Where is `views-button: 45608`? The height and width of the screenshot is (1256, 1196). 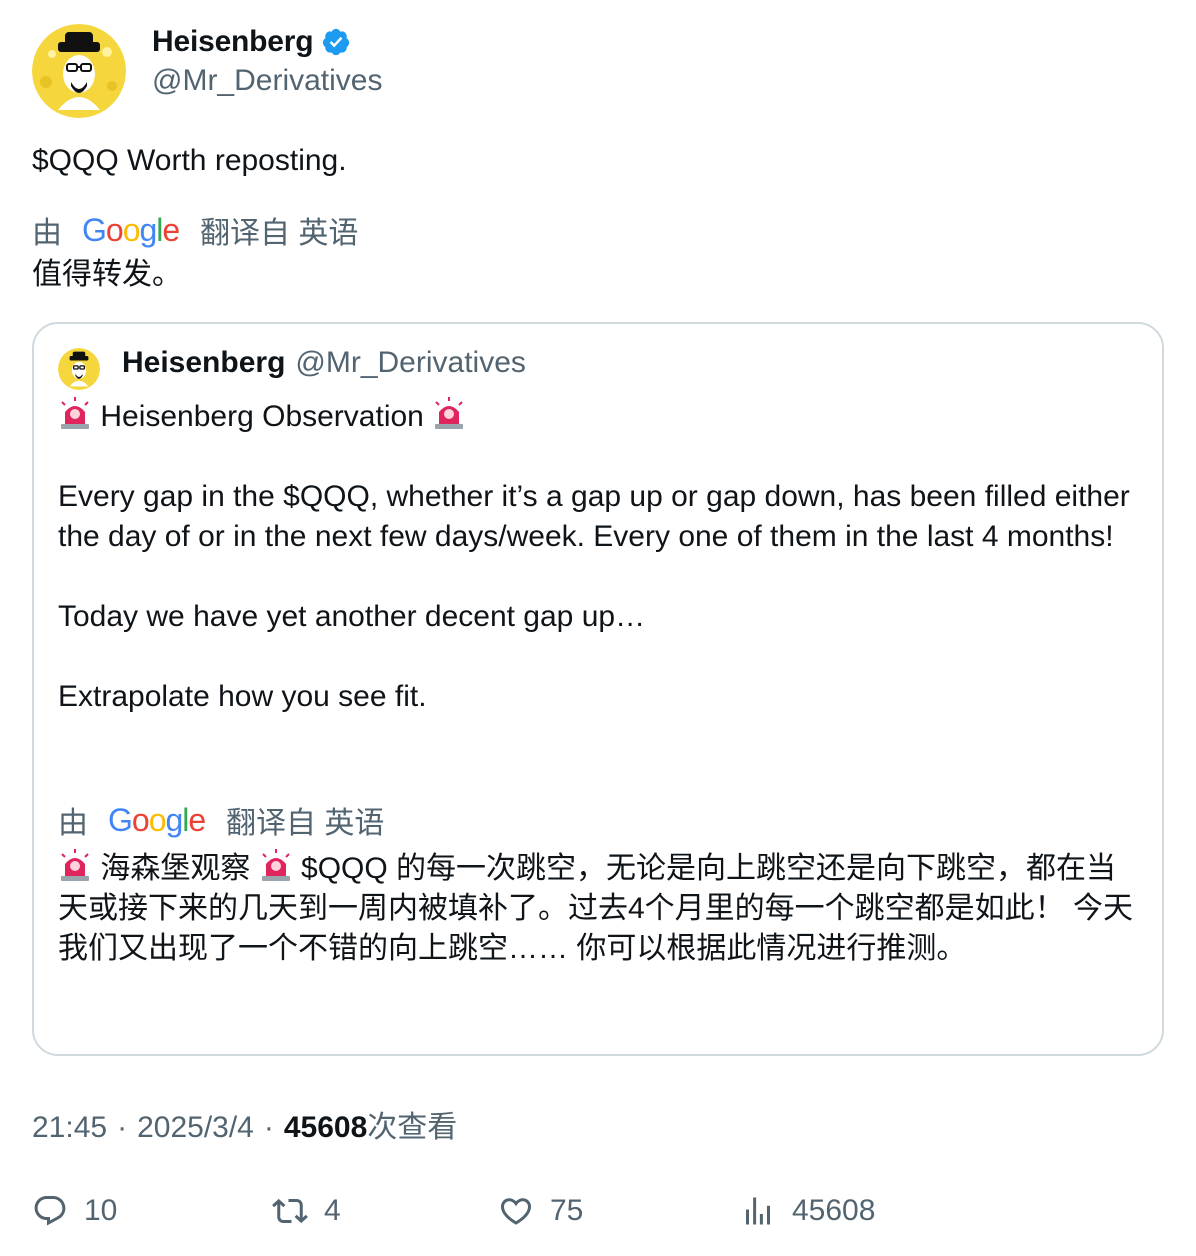
views-button: 45608 is located at coordinates (807, 1211).